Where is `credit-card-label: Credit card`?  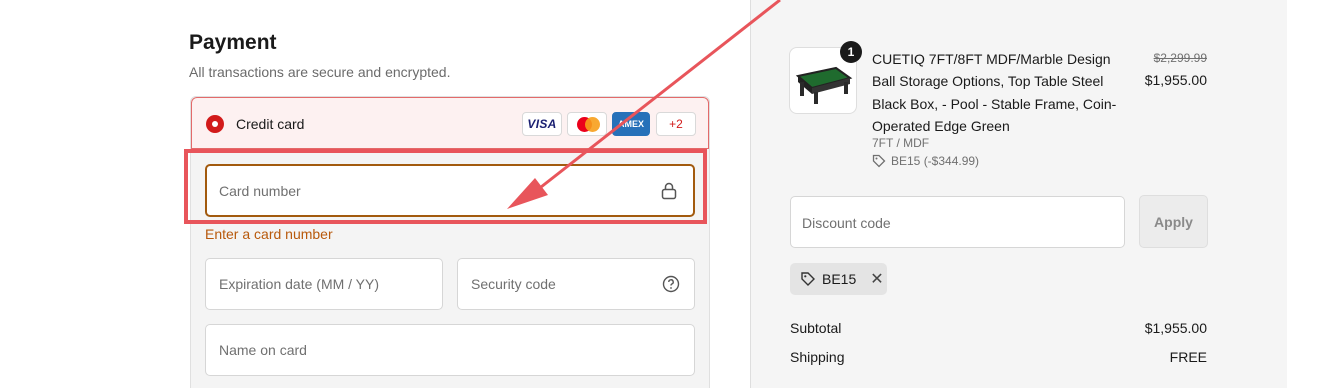
credit-card-label: Credit card is located at coordinates (270, 124).